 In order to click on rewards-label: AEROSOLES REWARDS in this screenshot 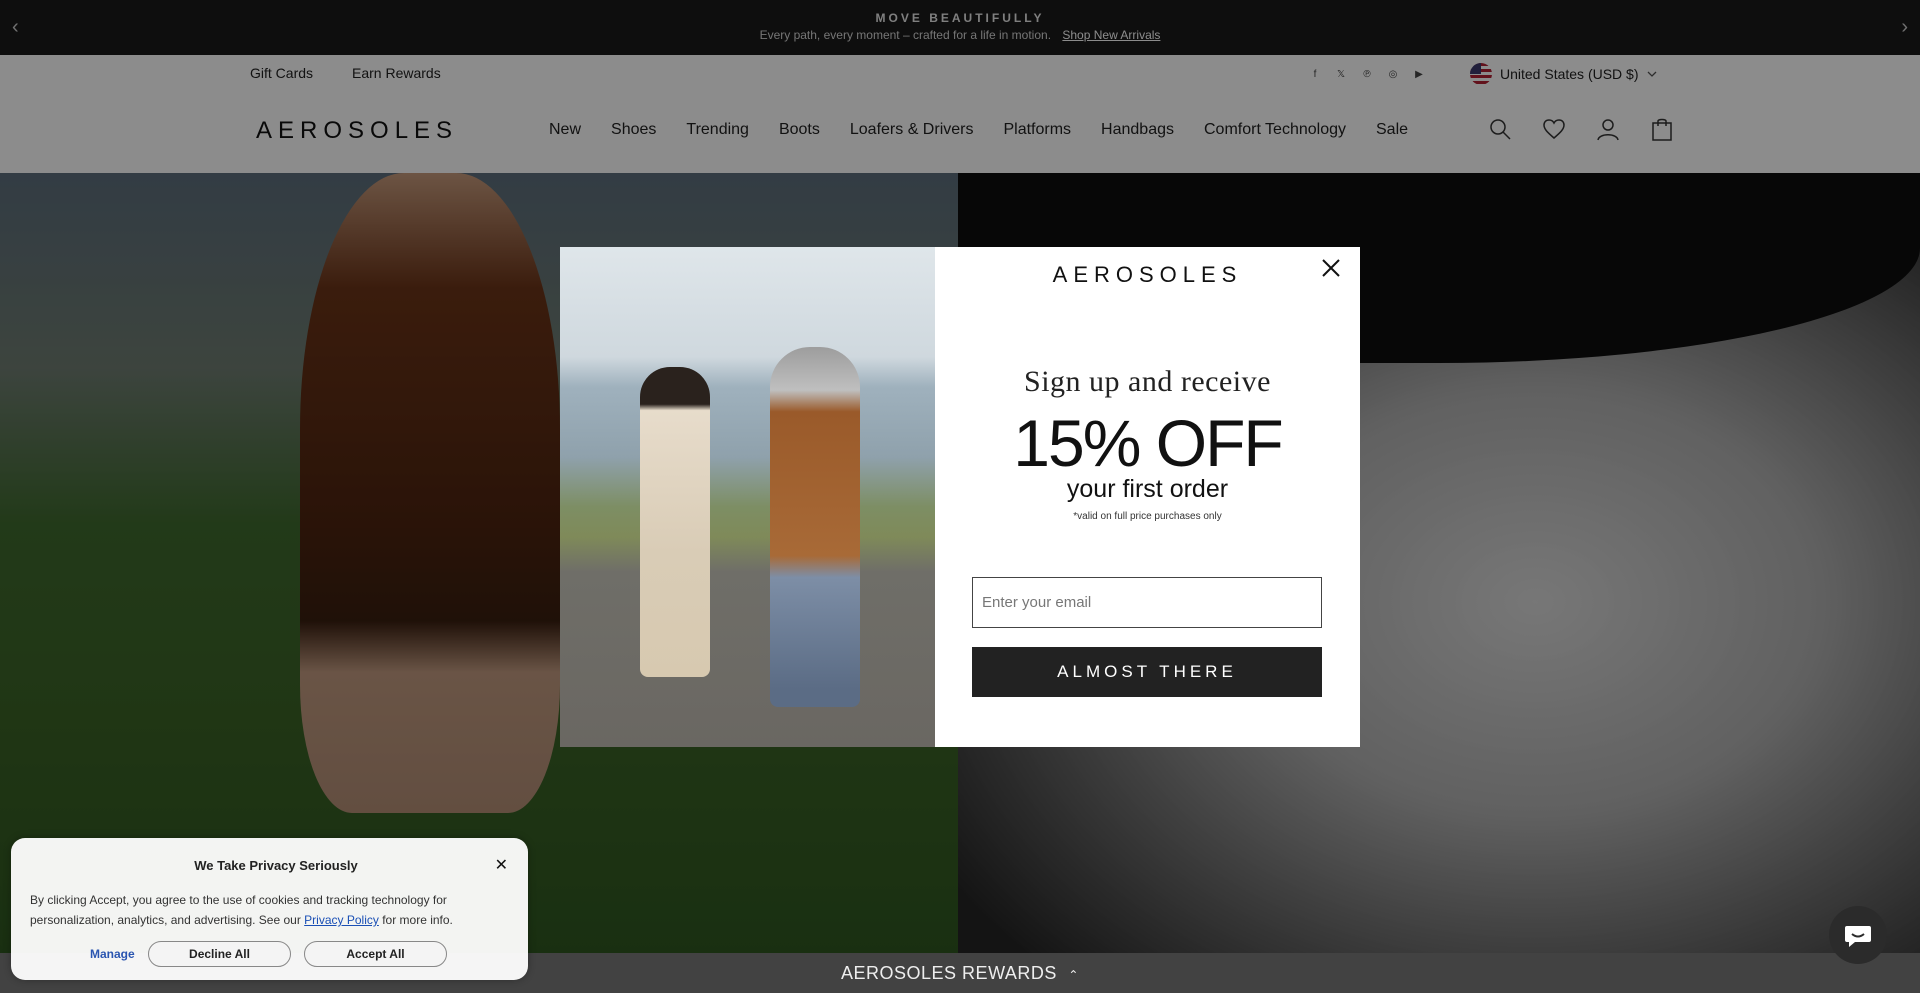, I will do `click(949, 973)`.